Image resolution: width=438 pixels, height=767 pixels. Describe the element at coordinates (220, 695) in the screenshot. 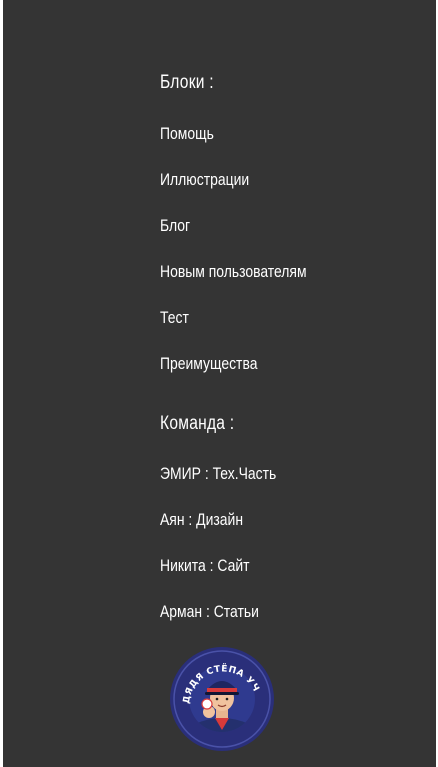

I see `uncle-styopa-logo-icon: ДЯДЯ СТЁПА УЧИТ ПДД` at that location.